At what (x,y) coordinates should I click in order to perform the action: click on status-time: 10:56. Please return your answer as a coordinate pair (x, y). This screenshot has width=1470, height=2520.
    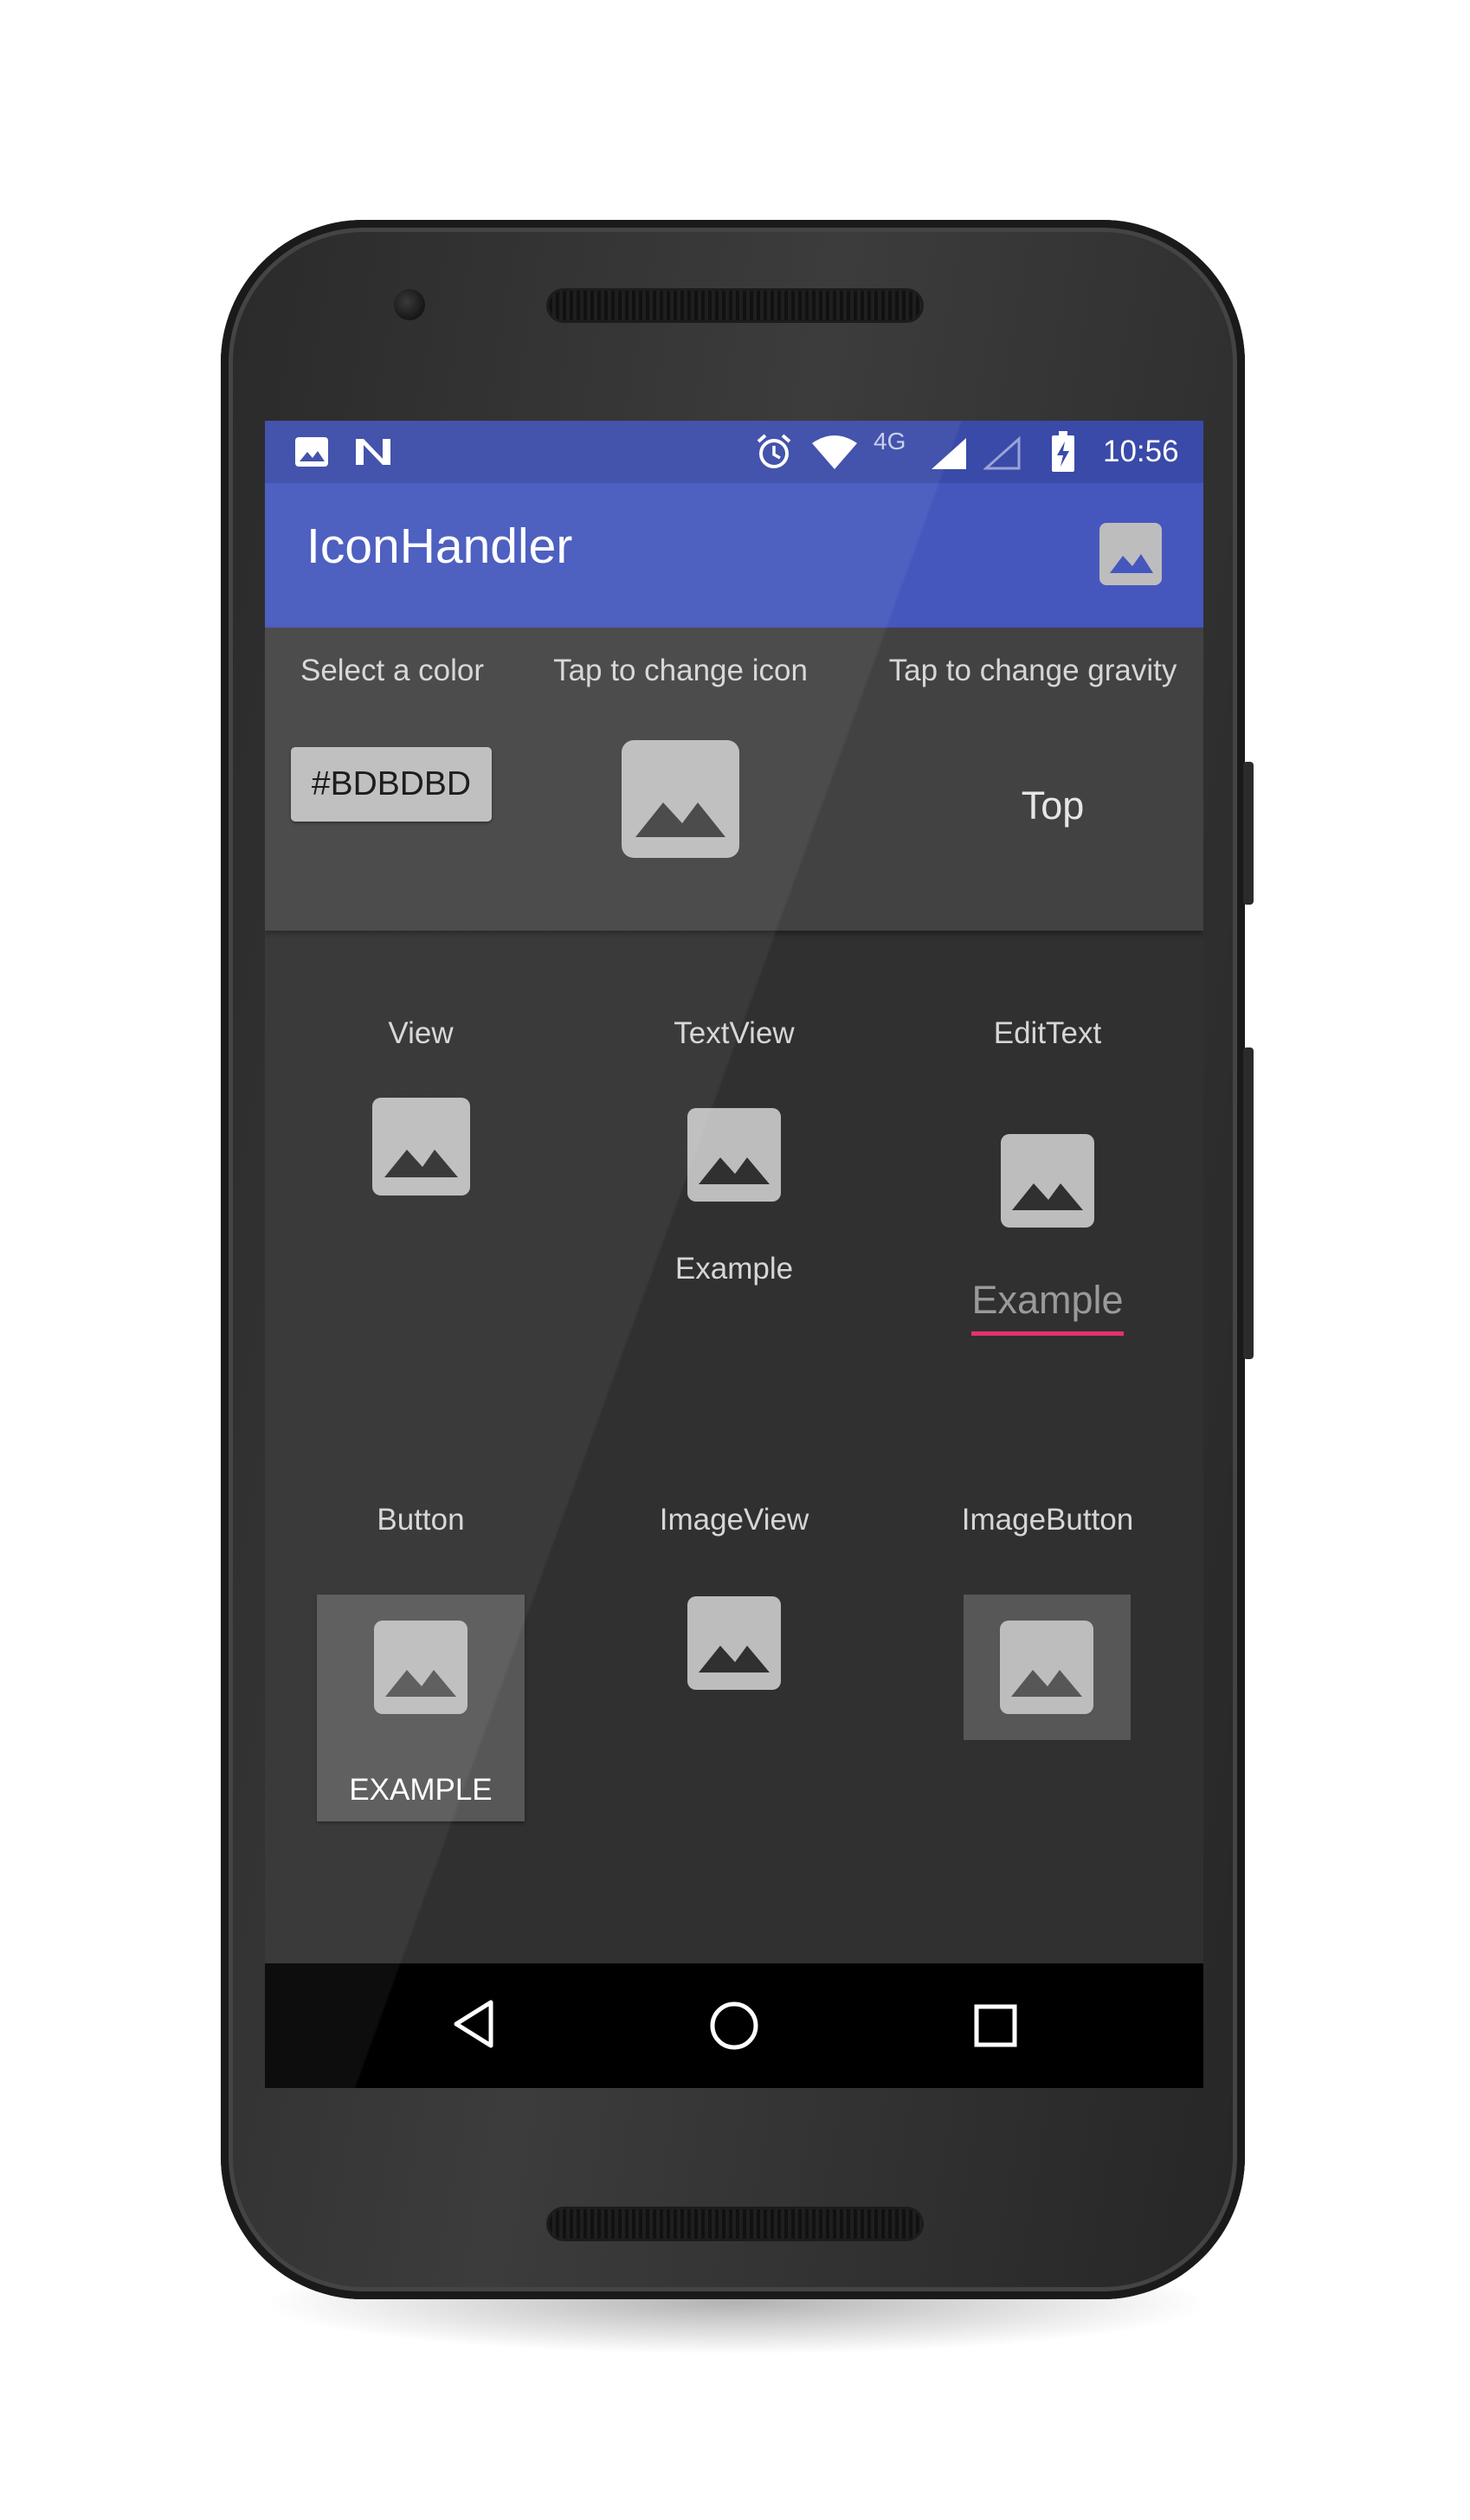
    Looking at the image, I should click on (1141, 451).